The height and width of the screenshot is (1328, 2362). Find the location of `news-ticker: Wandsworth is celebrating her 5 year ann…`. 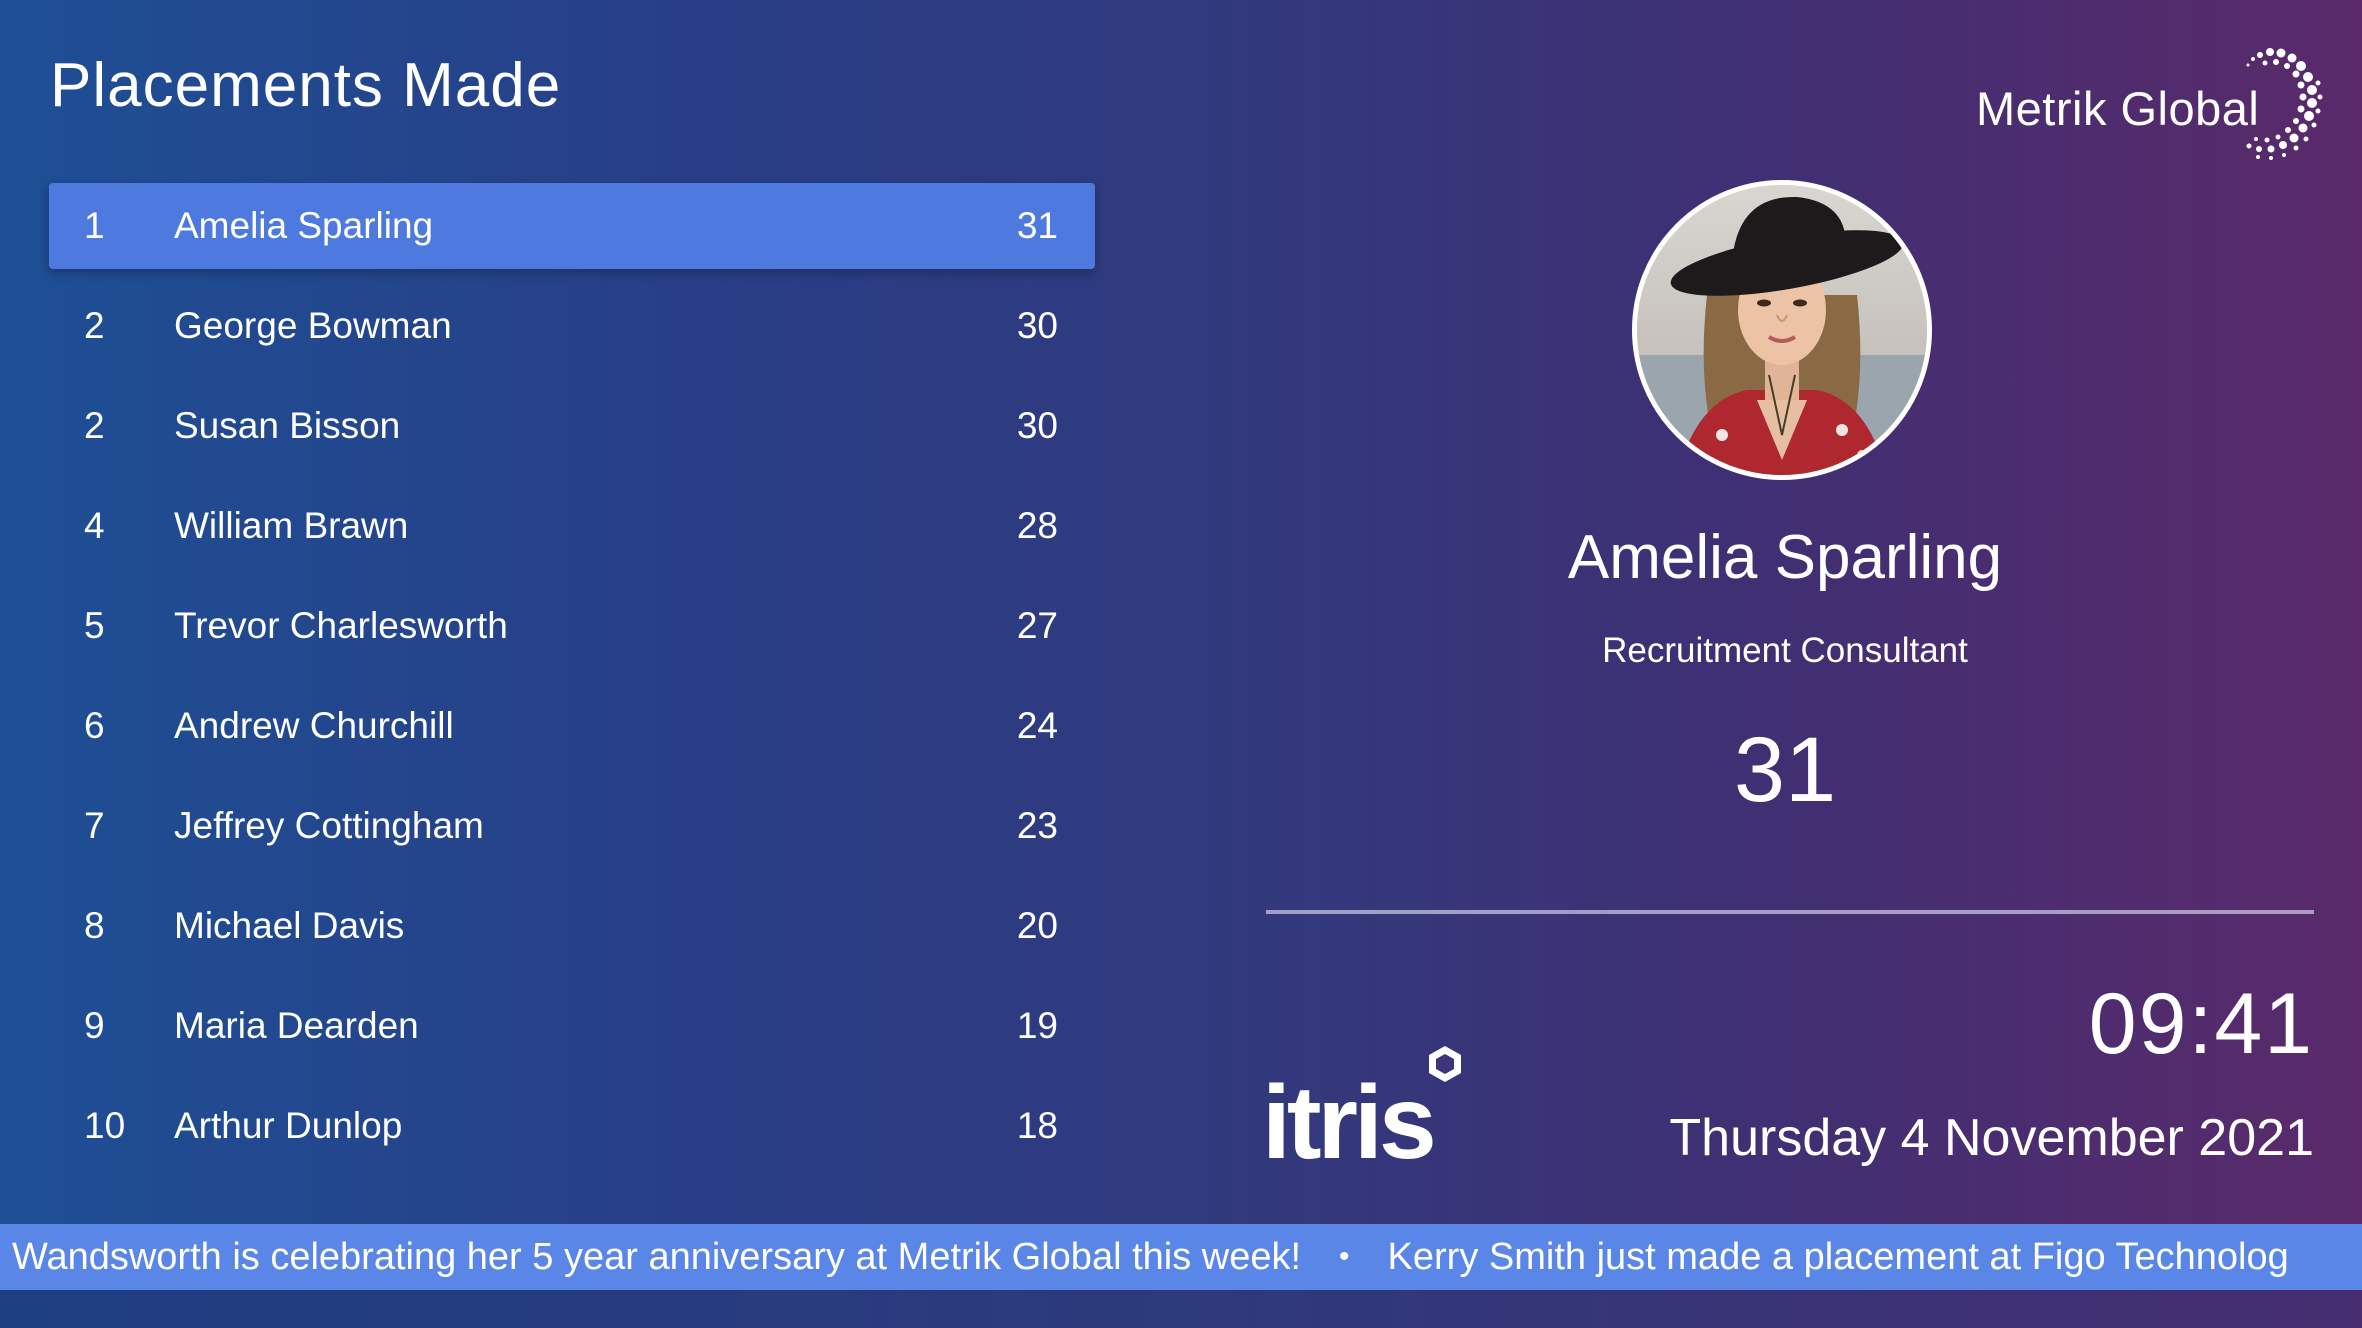

news-ticker: Wandsworth is celebrating her 5 year ann… is located at coordinates (1181, 1257).